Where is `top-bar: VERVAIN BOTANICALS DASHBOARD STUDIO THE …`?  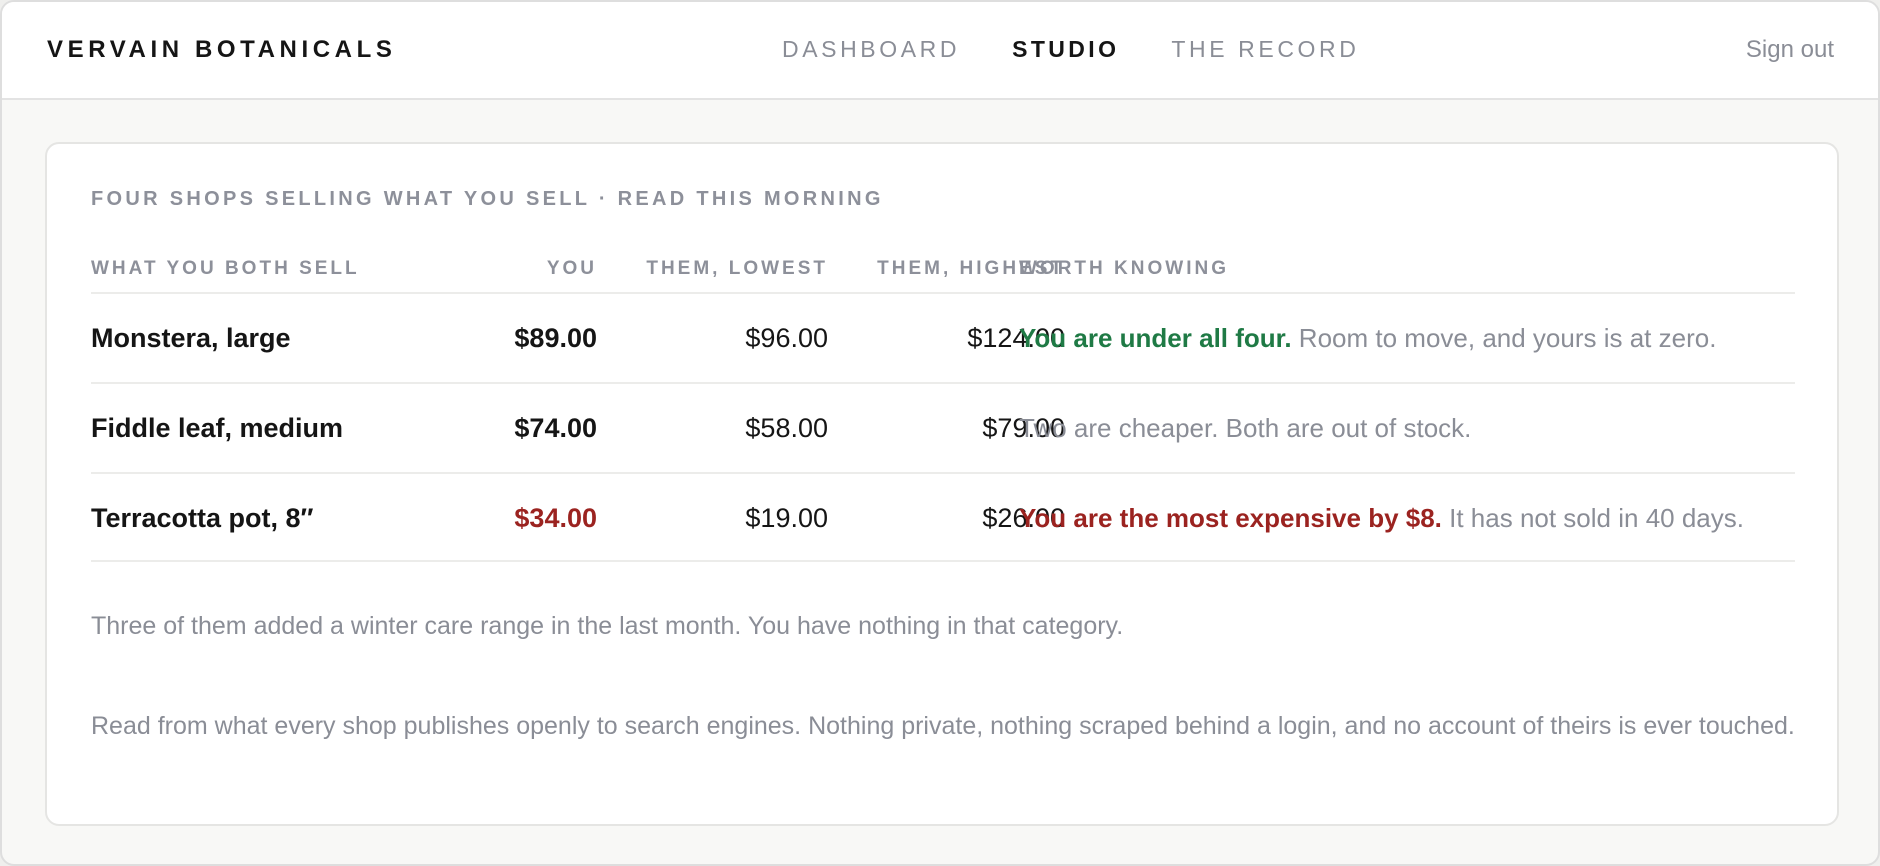 top-bar: VERVAIN BOTANICALS DASHBOARD STUDIO THE … is located at coordinates (940, 51).